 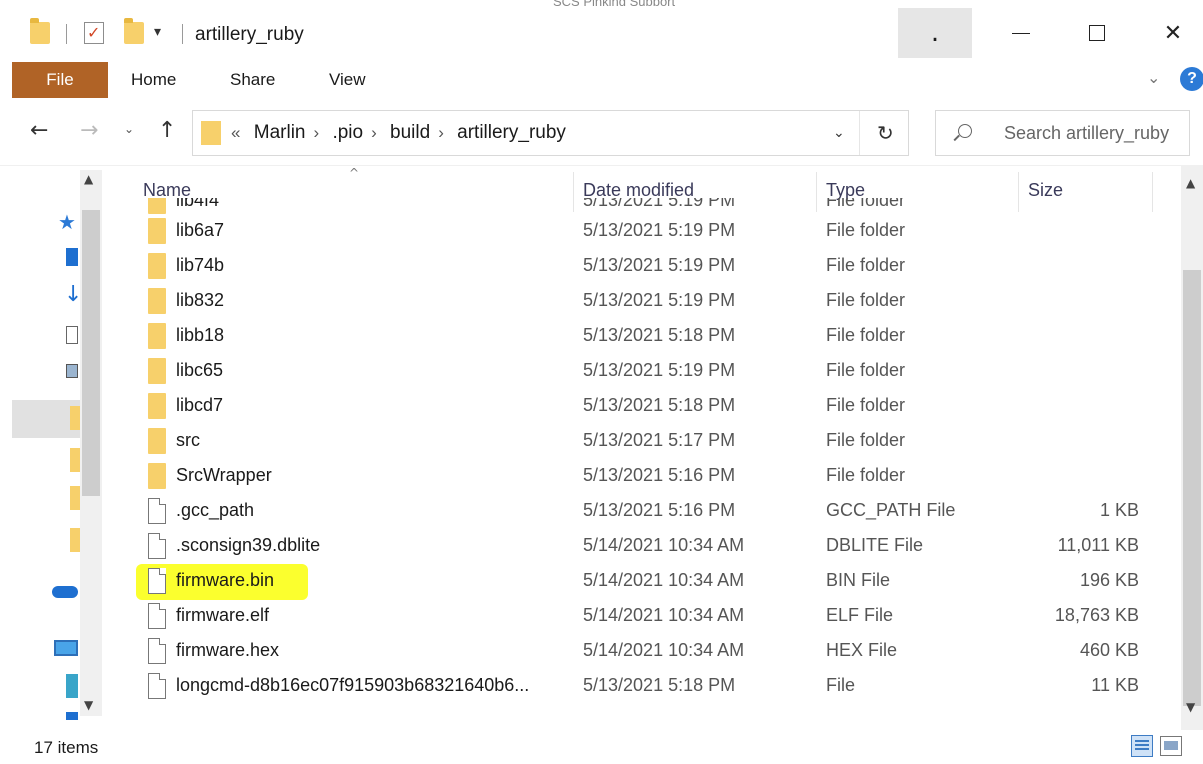 I want to click on file-name: libcd7, so click(x=200, y=405).